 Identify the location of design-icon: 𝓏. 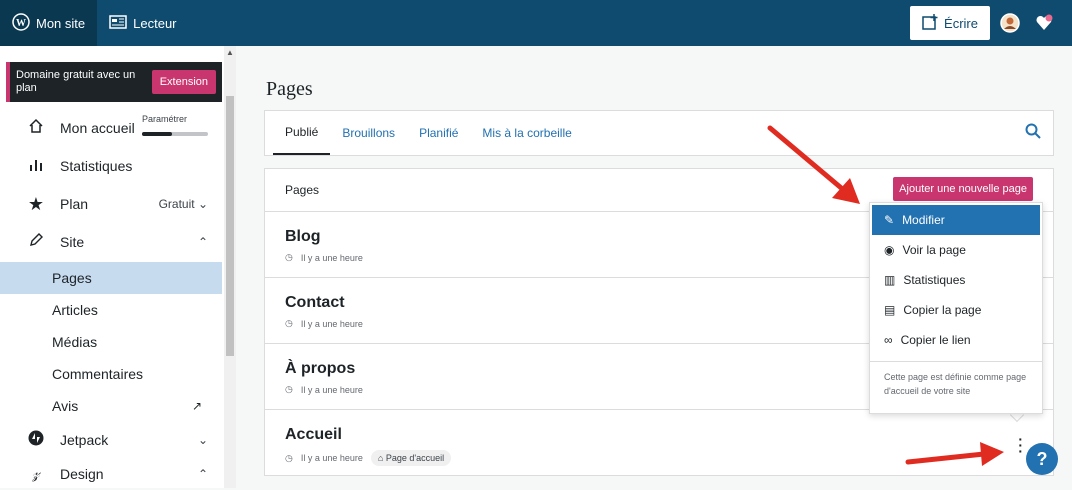
(36, 473).